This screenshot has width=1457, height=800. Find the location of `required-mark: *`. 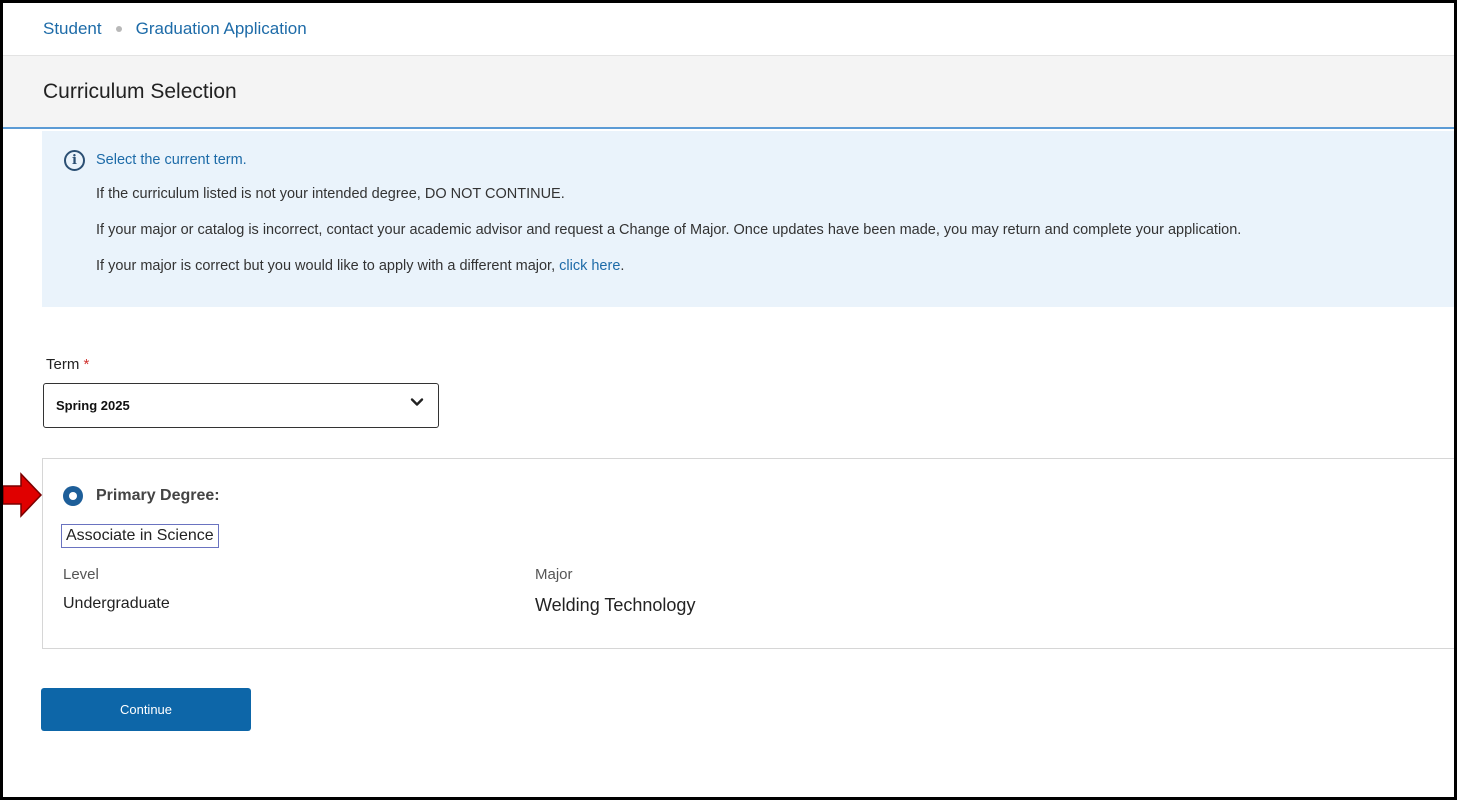

required-mark: * is located at coordinates (86, 364).